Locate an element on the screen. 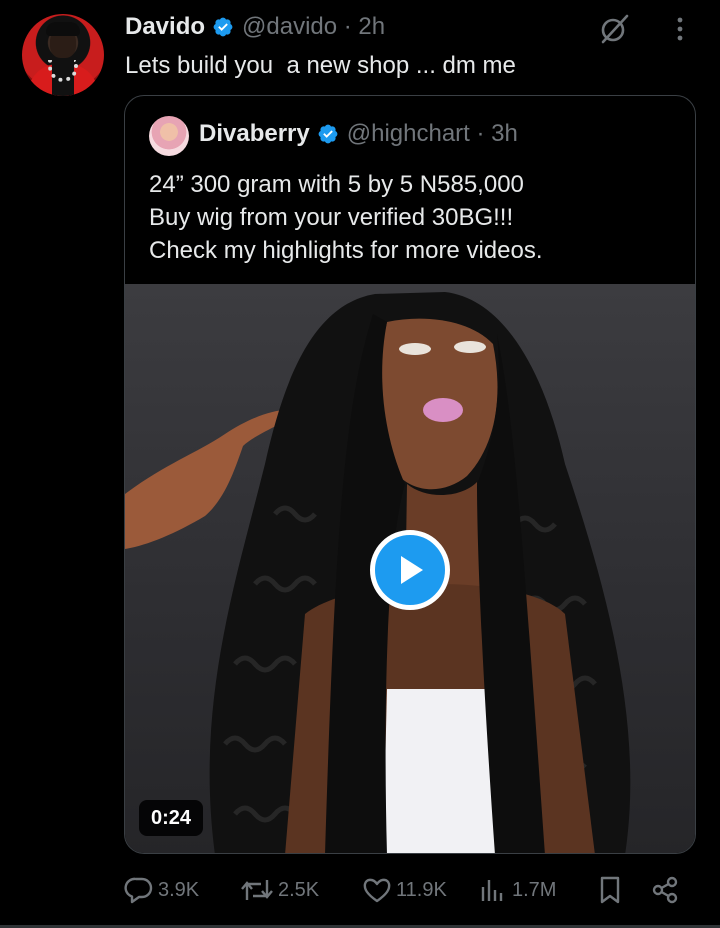  like-button: 11.9K is located at coordinates (404, 890).